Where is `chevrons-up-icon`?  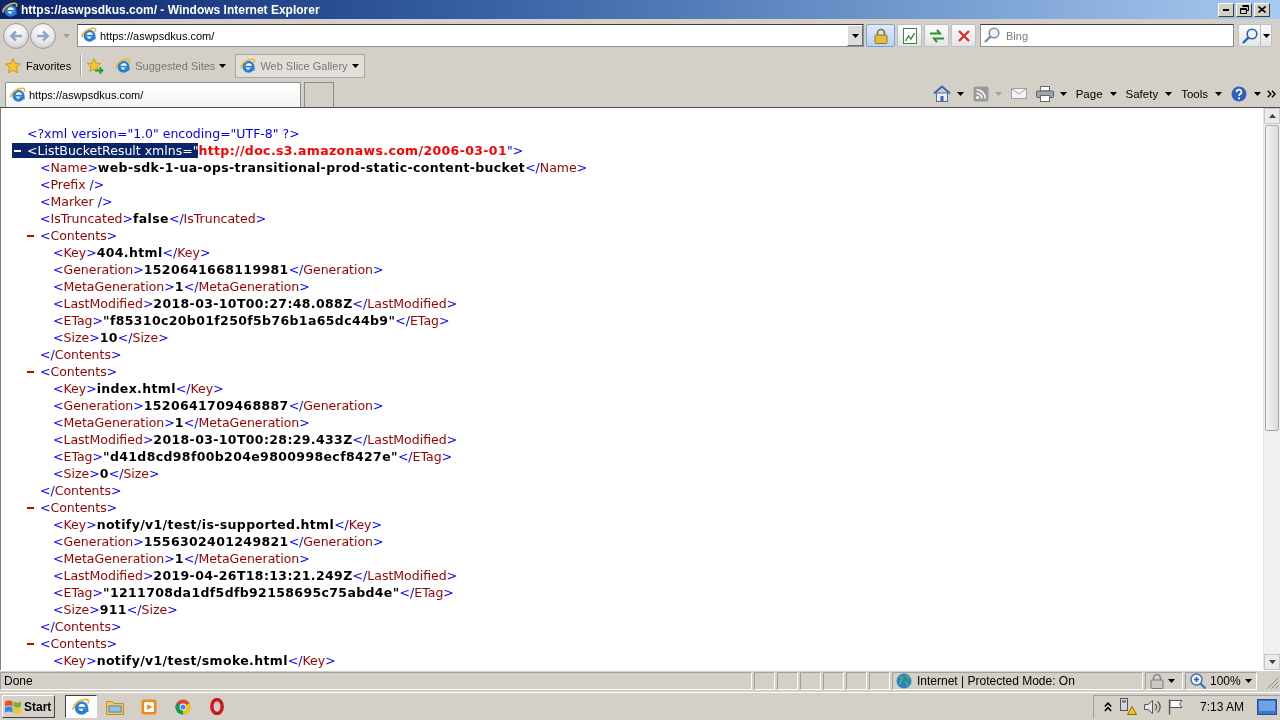 chevrons-up-icon is located at coordinates (1107, 706).